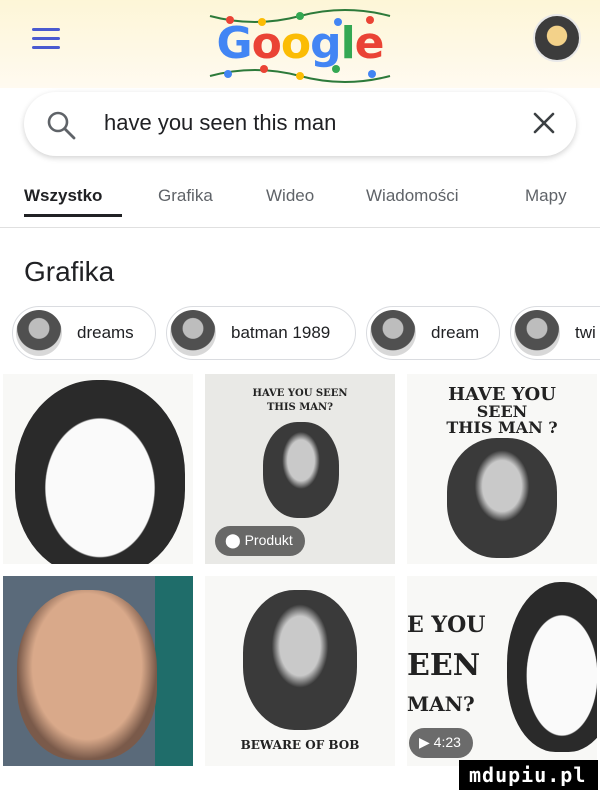 This screenshot has width=600, height=791. I want to click on logo-letter: G, so click(234, 43).